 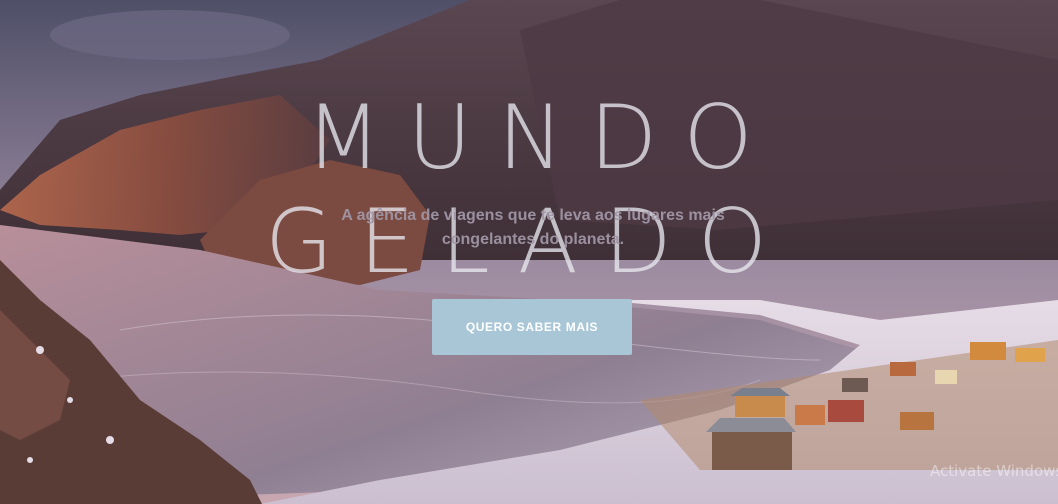 I want to click on activate-windows-watermark: Activate Windows, so click(x=994, y=471).